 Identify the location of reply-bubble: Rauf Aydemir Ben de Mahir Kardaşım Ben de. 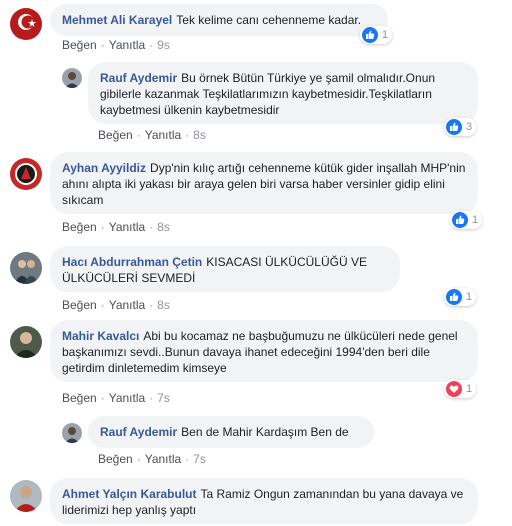
(231, 432).